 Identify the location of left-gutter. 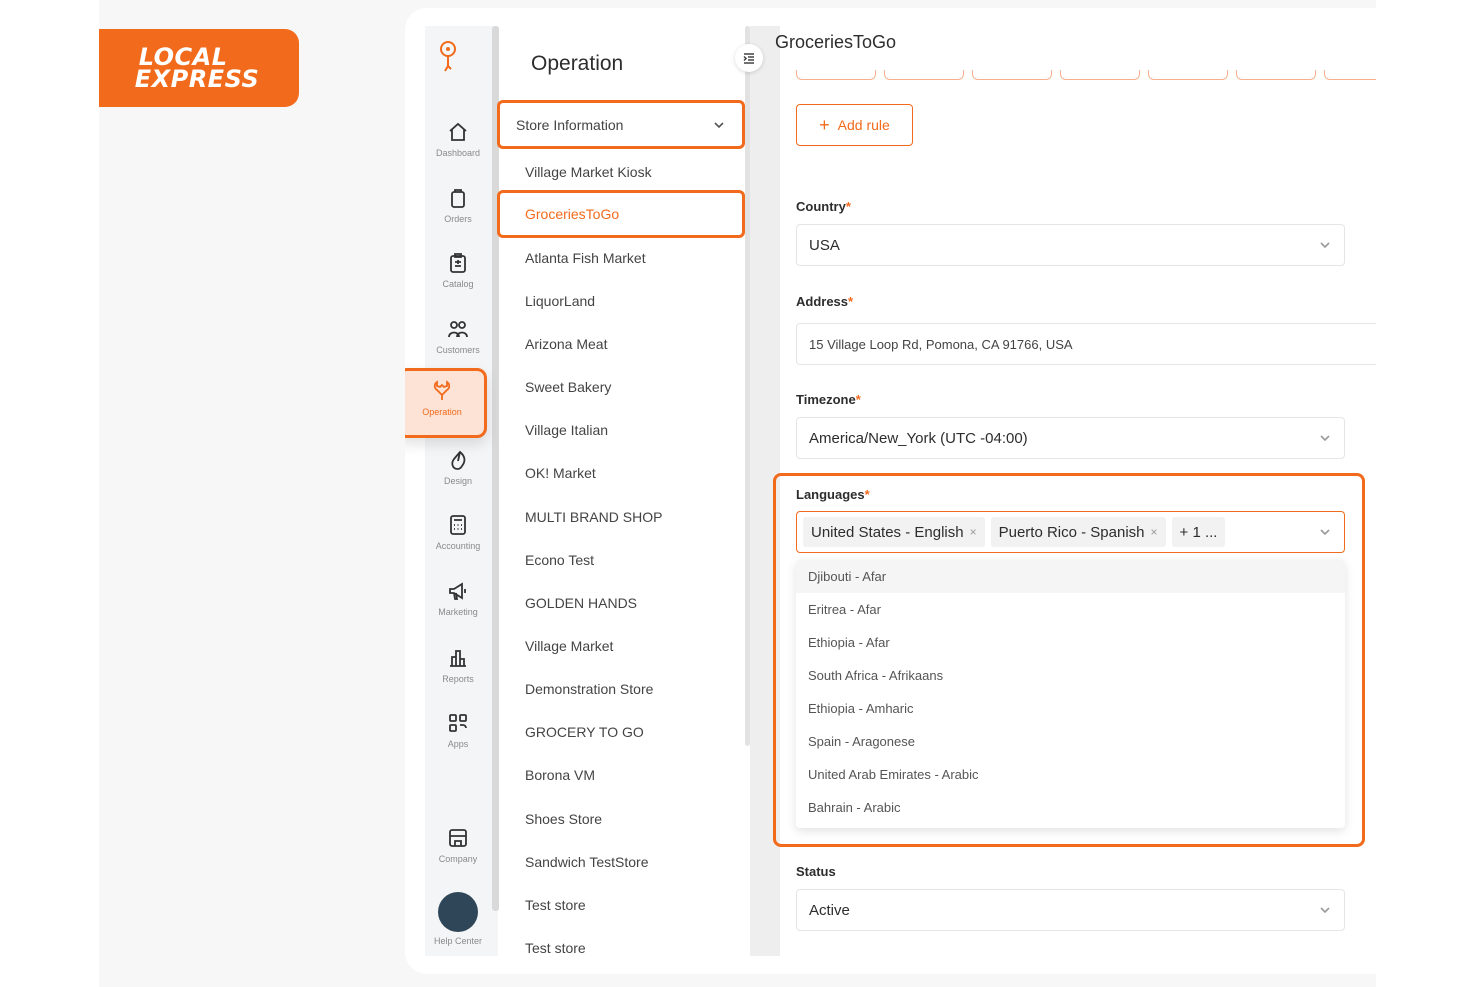
(49, 493).